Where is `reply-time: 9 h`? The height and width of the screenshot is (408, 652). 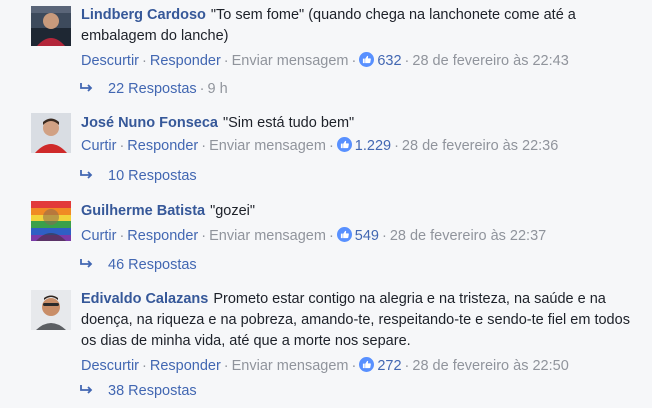 reply-time: 9 h is located at coordinates (217, 89).